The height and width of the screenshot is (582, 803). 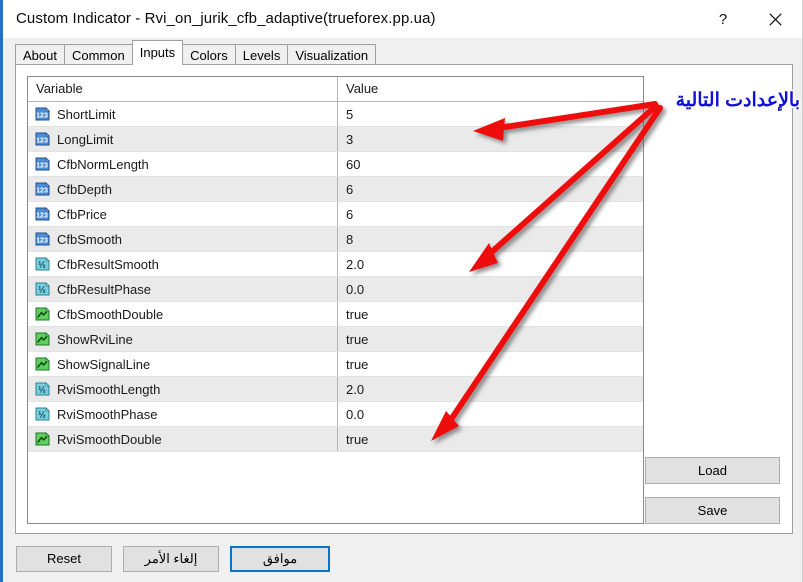 I want to click on tab-visualization: Visualization, so click(x=332, y=54).